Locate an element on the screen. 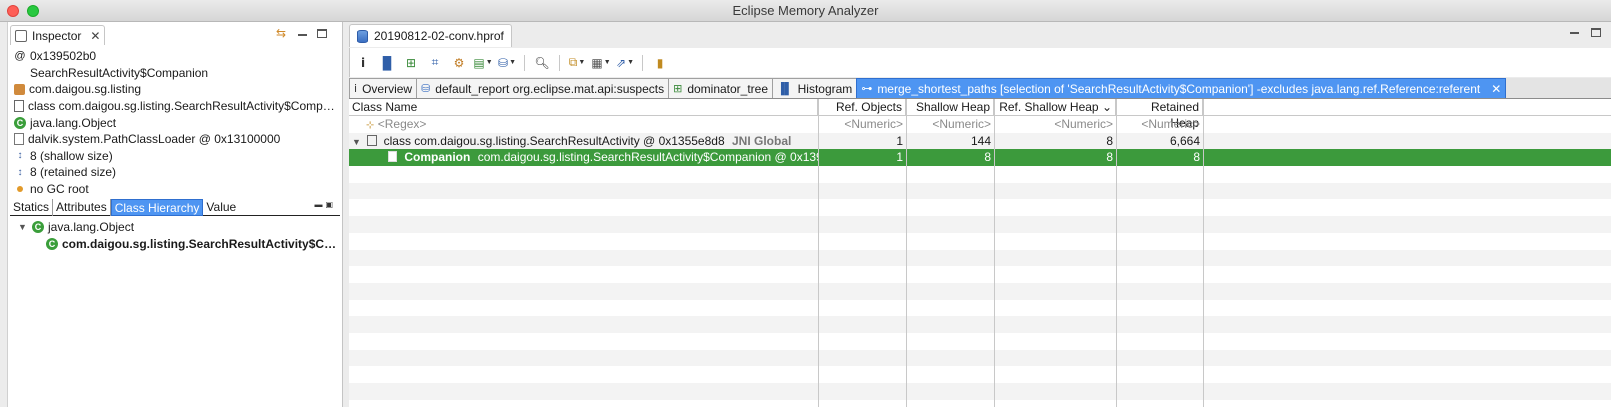 Image resolution: width=1611 pixels, height=407 pixels. run-report-icon: ▤ ▼ is located at coordinates (483, 63).